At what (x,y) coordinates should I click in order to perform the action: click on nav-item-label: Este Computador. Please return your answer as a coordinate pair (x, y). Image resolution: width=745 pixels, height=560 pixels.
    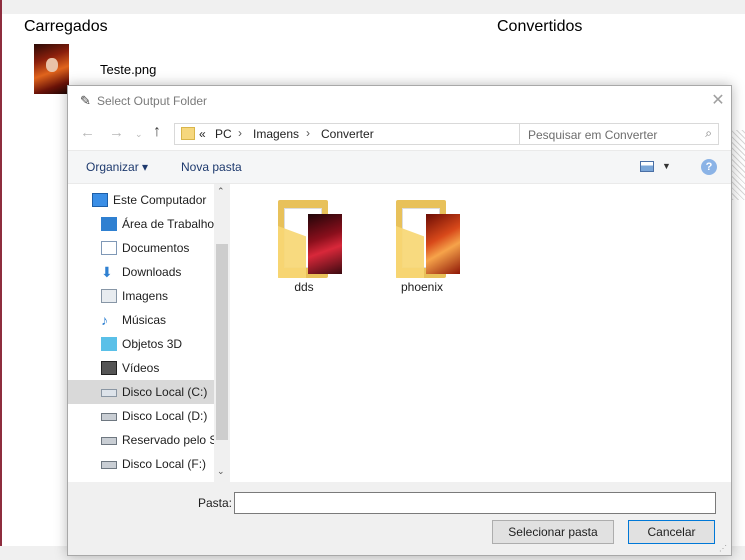
    Looking at the image, I should click on (160, 200).